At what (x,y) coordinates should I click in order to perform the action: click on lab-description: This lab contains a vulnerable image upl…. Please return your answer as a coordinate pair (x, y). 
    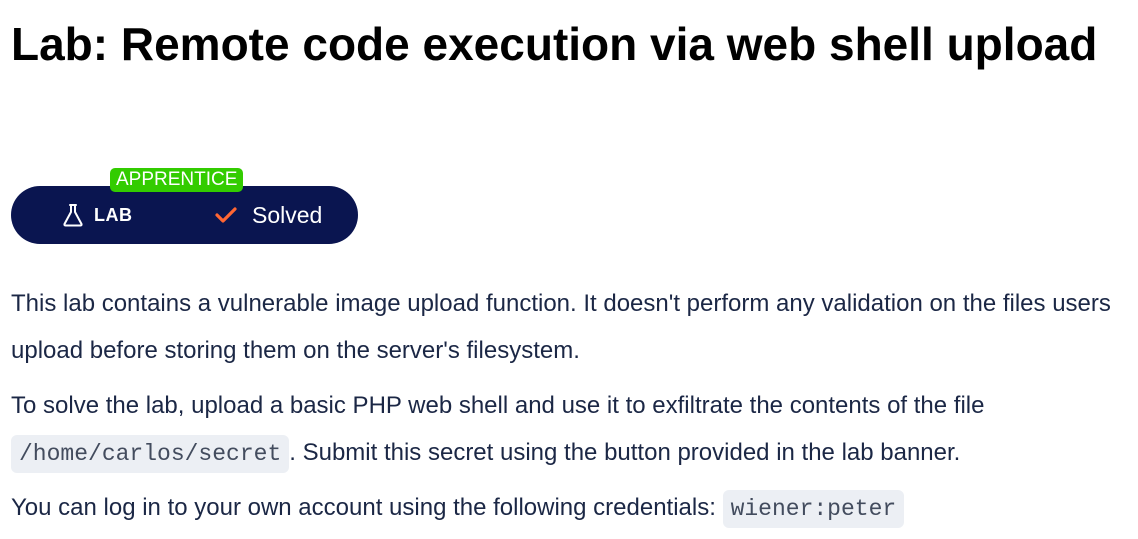
    Looking at the image, I should click on (561, 327).